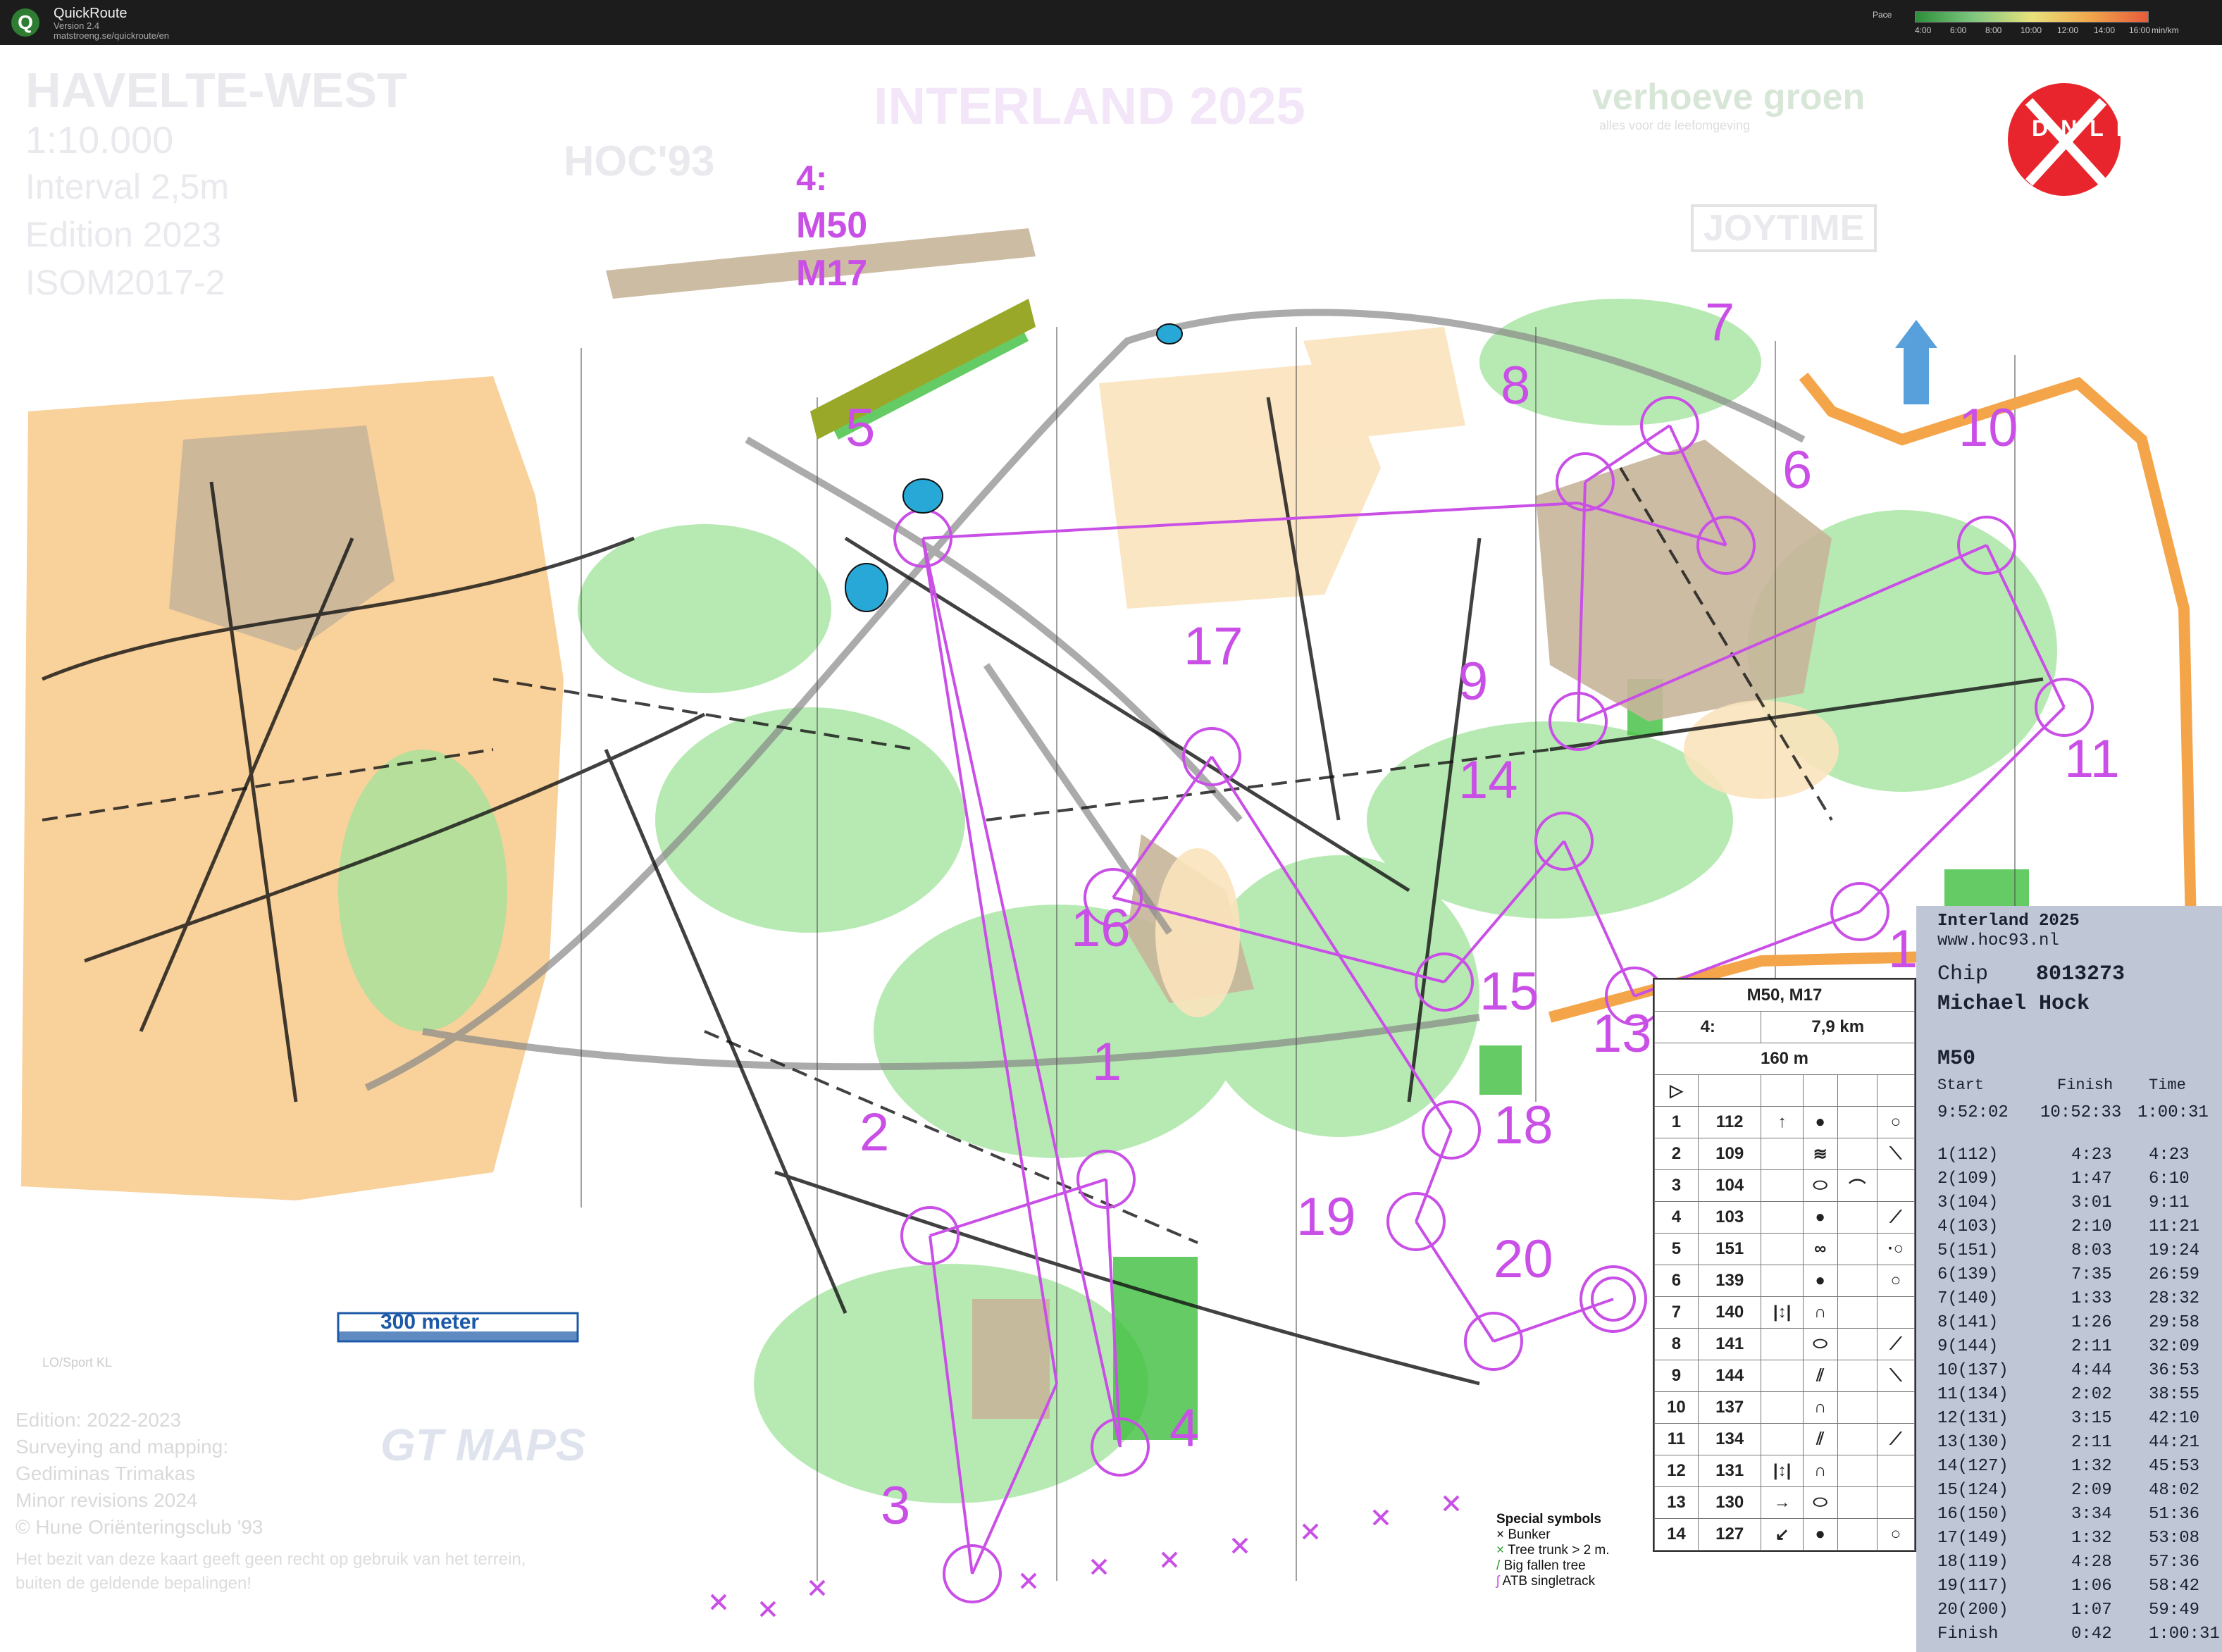  What do you see at coordinates (1988, 428) in the screenshot?
I see `control-number: 10` at bounding box center [1988, 428].